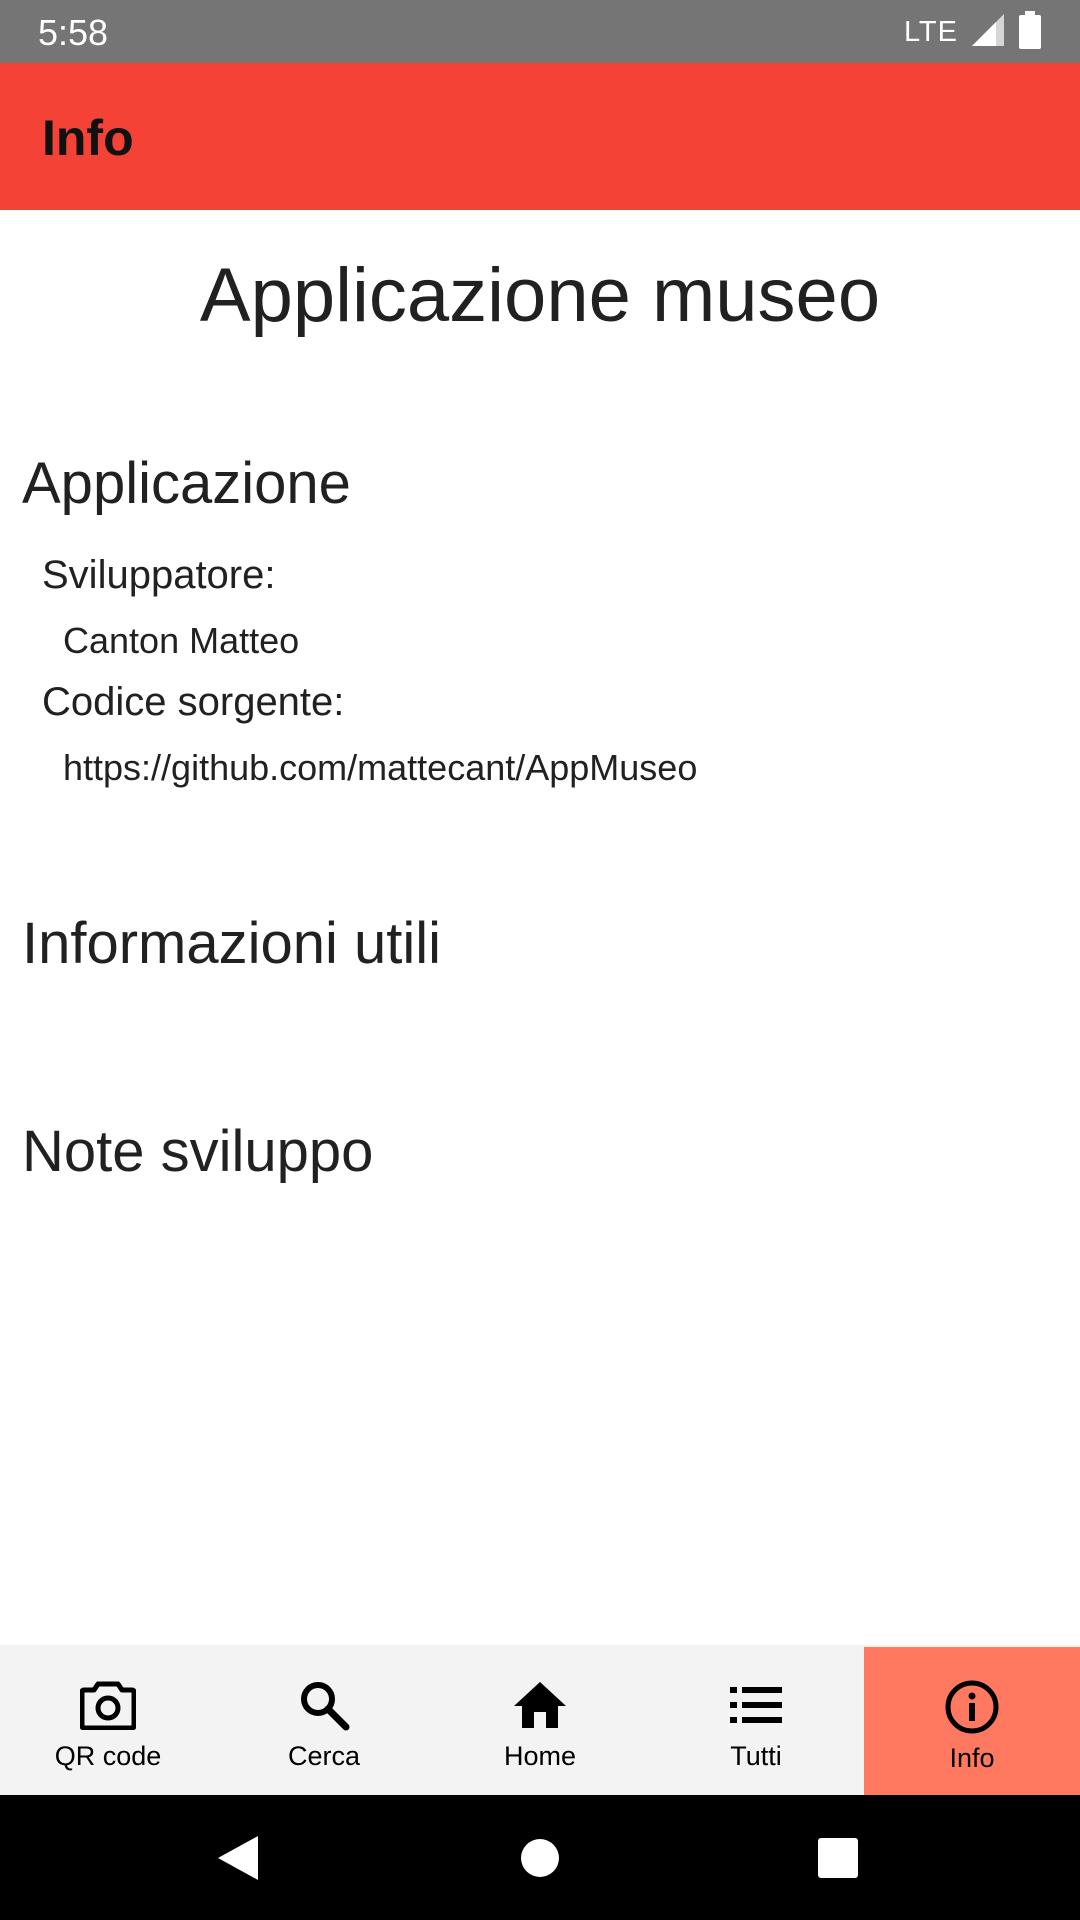  What do you see at coordinates (88, 138) in the screenshot?
I see `app-bar-title: Info` at bounding box center [88, 138].